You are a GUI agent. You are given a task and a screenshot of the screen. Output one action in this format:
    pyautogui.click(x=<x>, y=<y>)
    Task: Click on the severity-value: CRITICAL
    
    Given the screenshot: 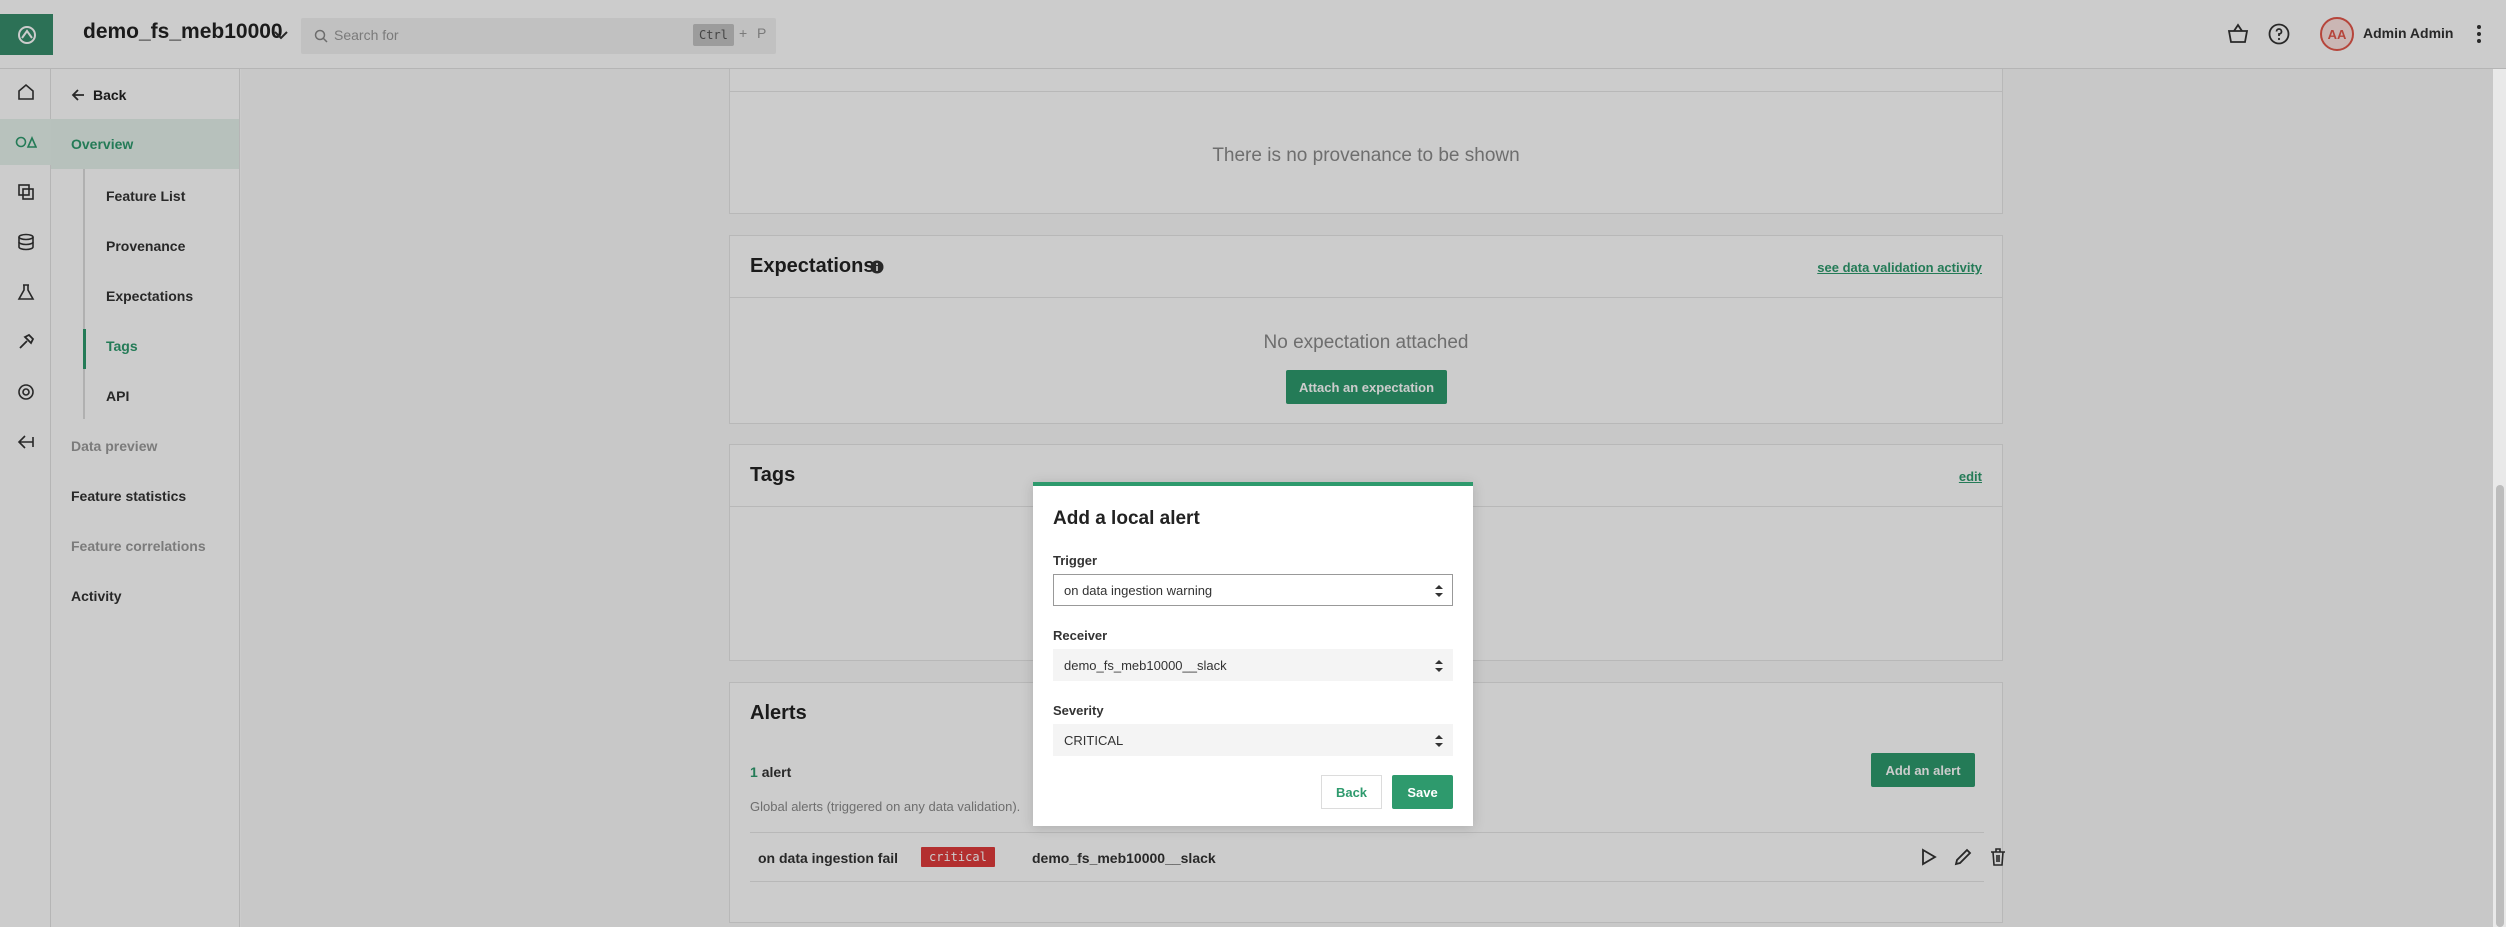 What is the action you would take?
    pyautogui.click(x=1094, y=740)
    